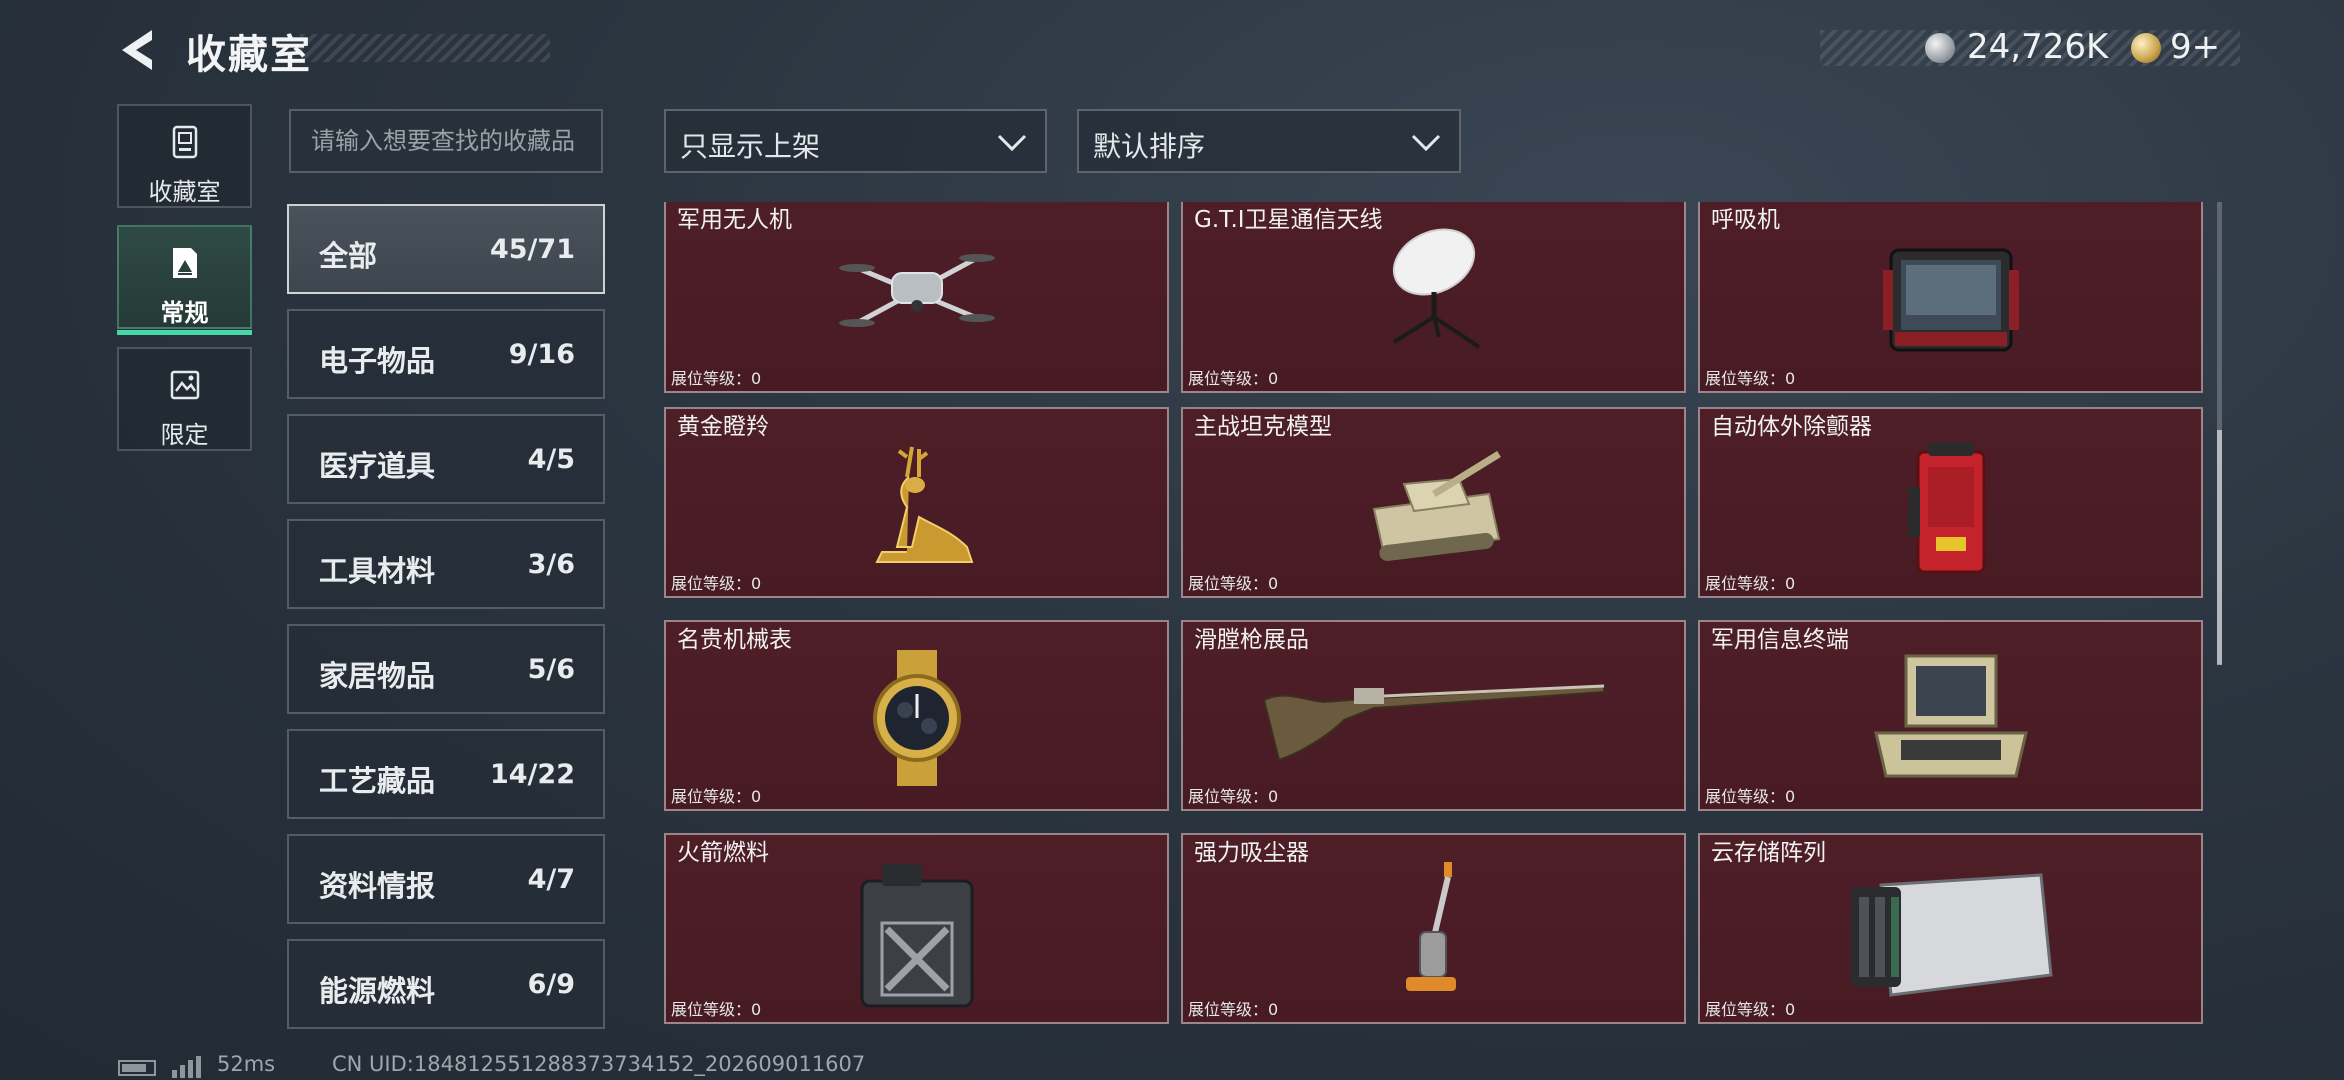 This screenshot has height=1080, width=2344. Describe the element at coordinates (1791, 427) in the screenshot. I see `item-name: 自动体外除颤器` at that location.